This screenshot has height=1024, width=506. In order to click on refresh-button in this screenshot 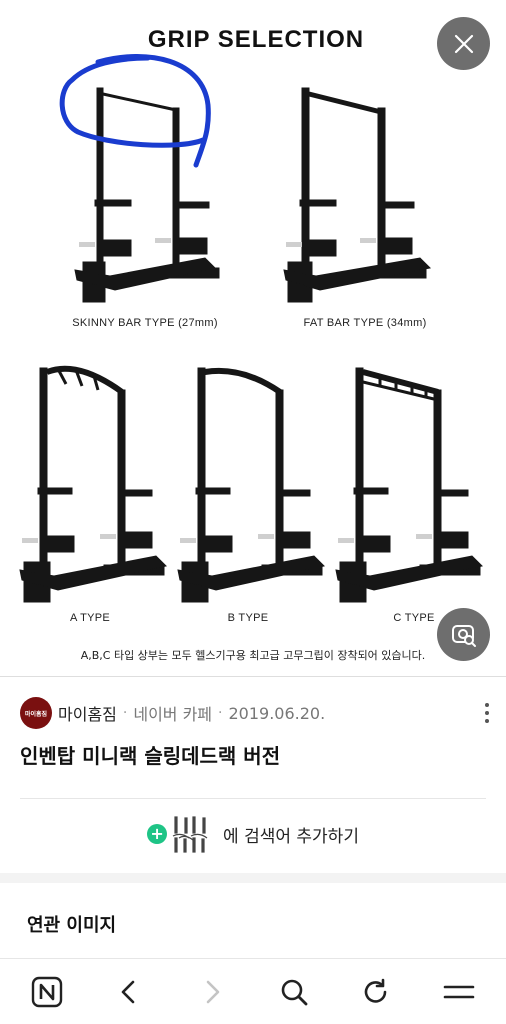, I will do `click(376, 992)`.